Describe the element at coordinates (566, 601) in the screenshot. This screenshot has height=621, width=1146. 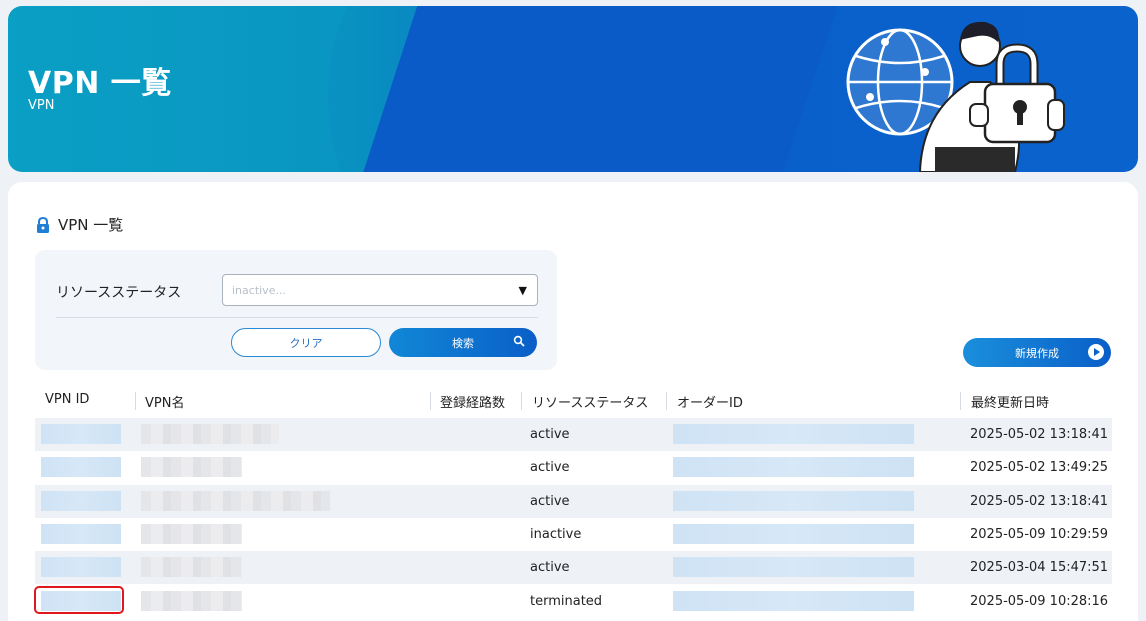
I see `status-cell: terminated` at that location.